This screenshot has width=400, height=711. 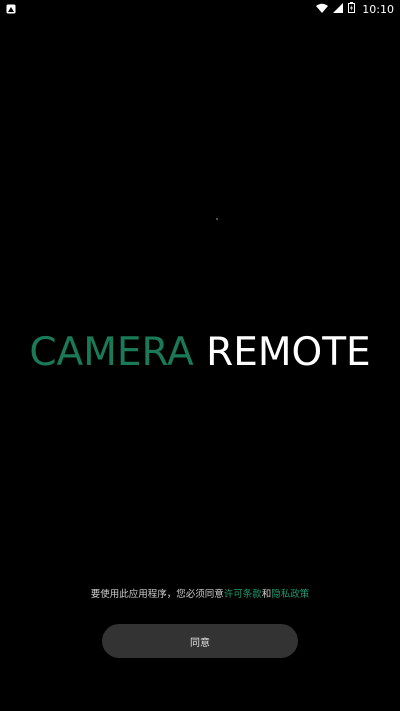 What do you see at coordinates (338, 9) in the screenshot?
I see `signal-icon` at bounding box center [338, 9].